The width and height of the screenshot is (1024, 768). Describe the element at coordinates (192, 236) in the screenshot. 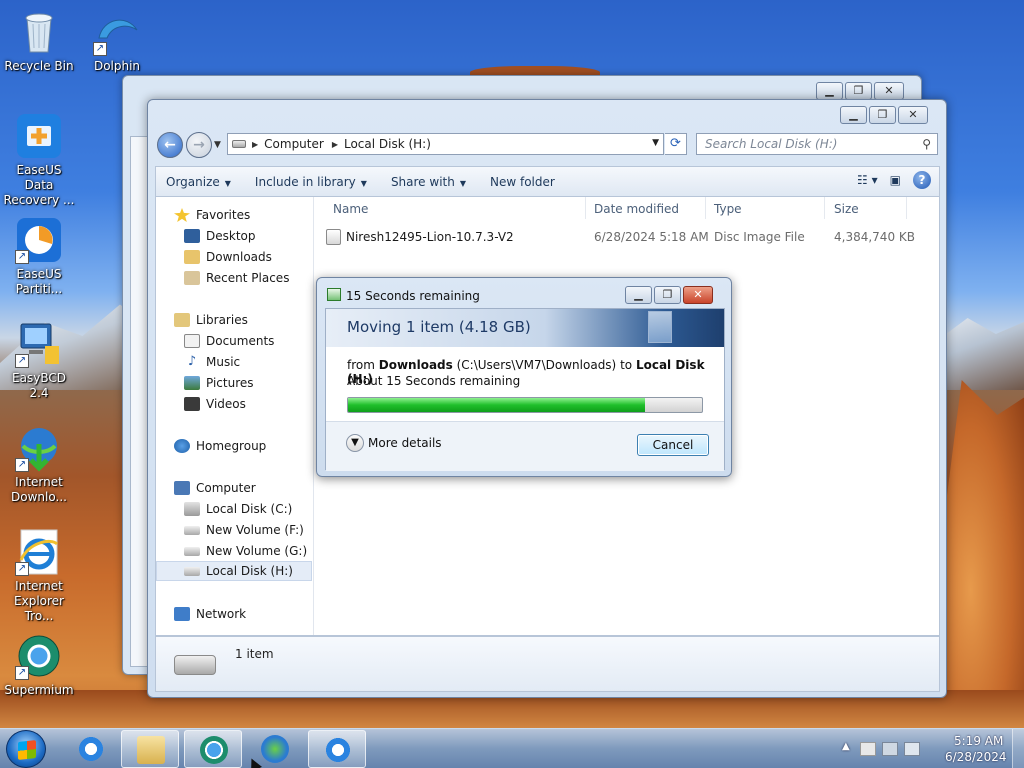

I see `desktop-icon` at that location.